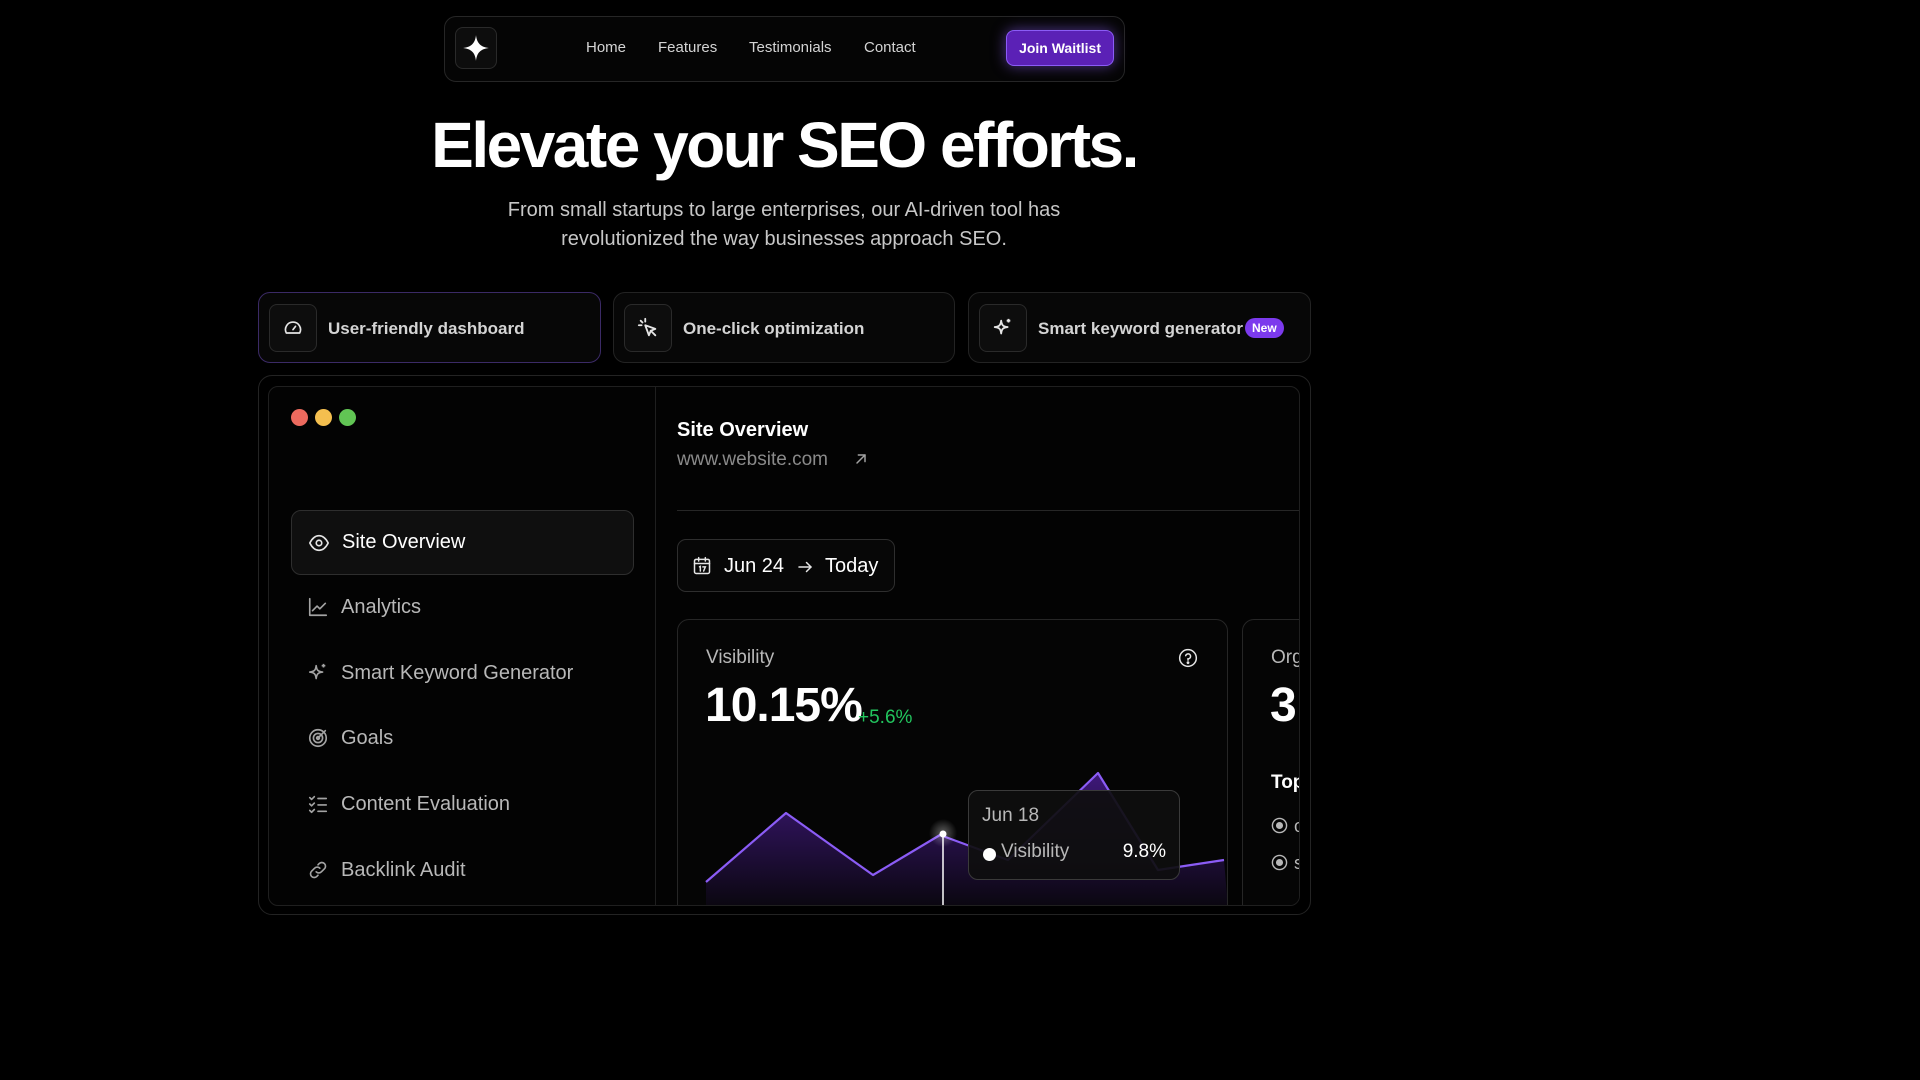 The image size is (1920, 1080). I want to click on hover-marker, so click(943, 834).